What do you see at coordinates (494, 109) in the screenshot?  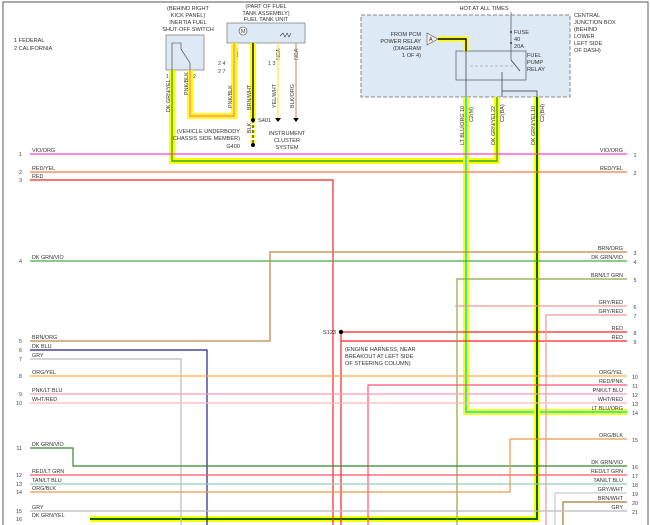 I see `pin-number: 22` at bounding box center [494, 109].